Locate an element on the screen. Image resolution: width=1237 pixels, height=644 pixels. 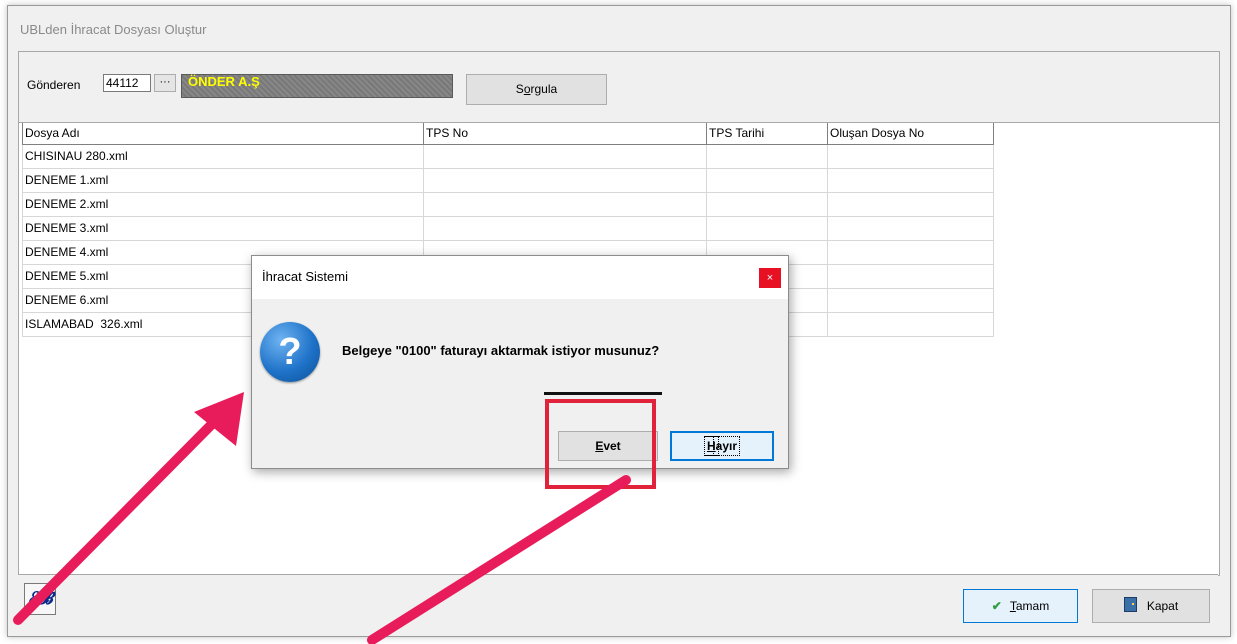
filter-panel: Gönderen 44112 ··· ÖNDER A.Ş Sorgula is located at coordinates (619, 87).